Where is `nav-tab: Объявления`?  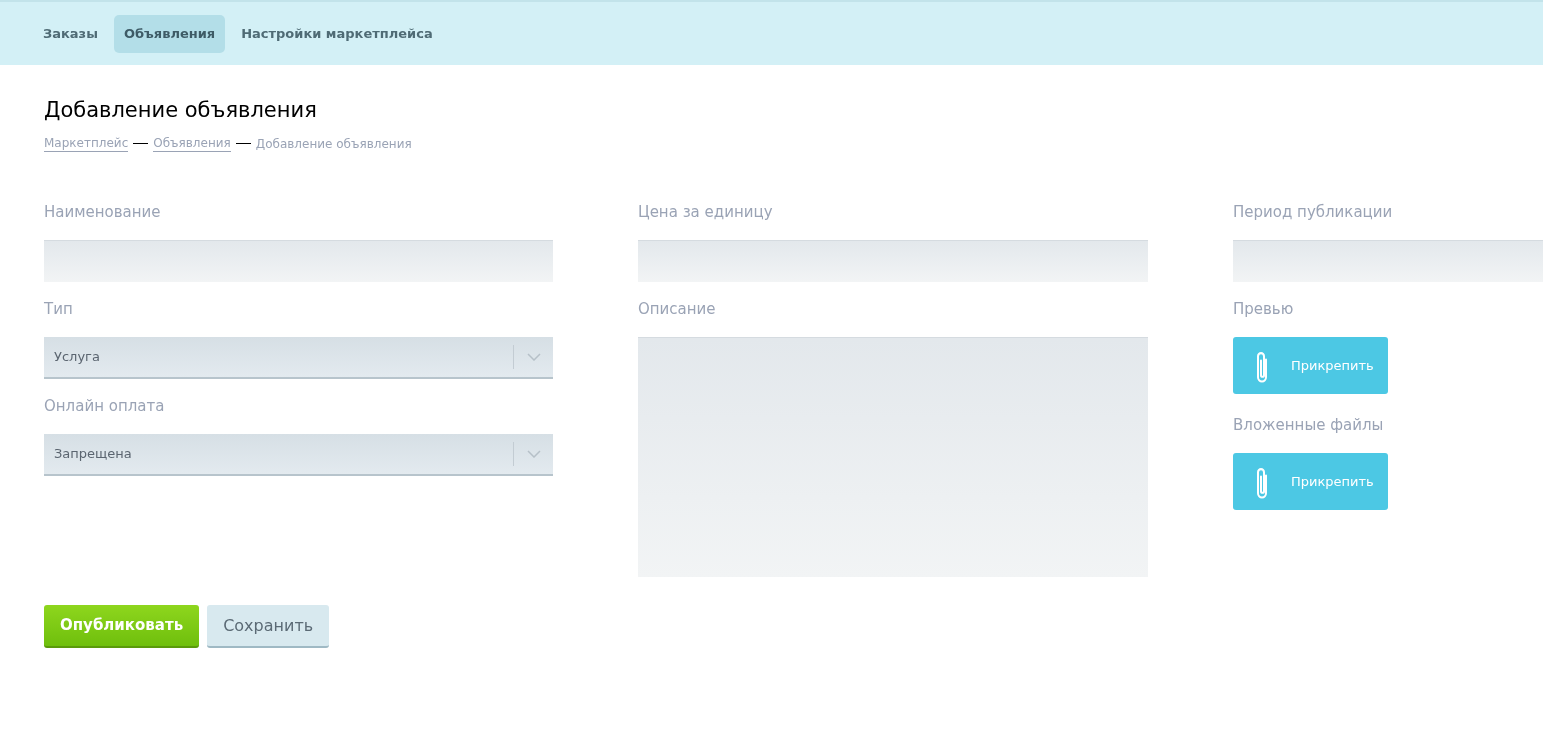
nav-tab: Объявления is located at coordinates (169, 33).